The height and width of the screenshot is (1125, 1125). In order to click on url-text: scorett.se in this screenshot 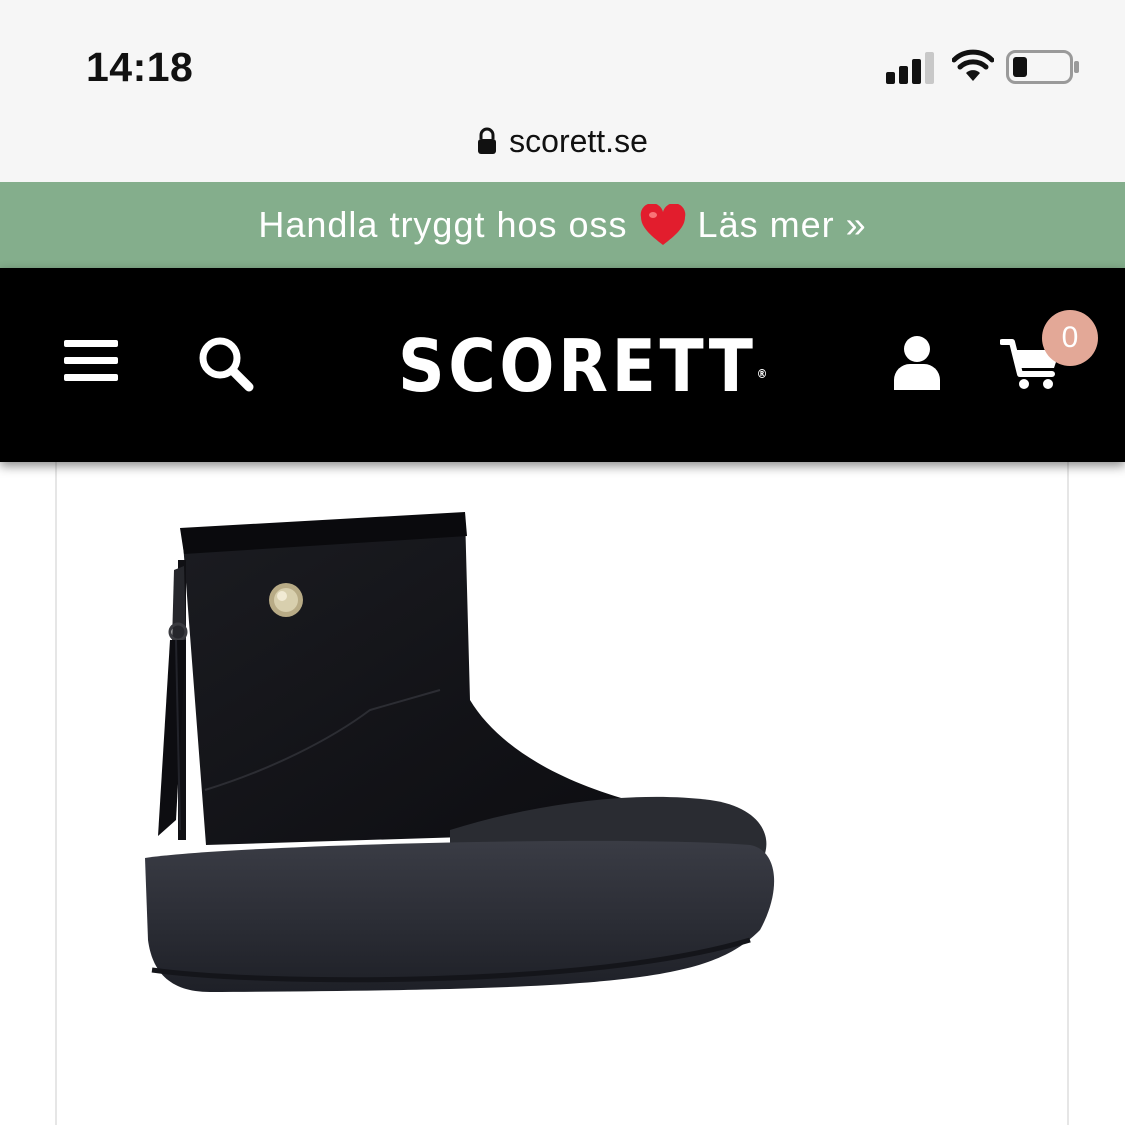, I will do `click(578, 140)`.